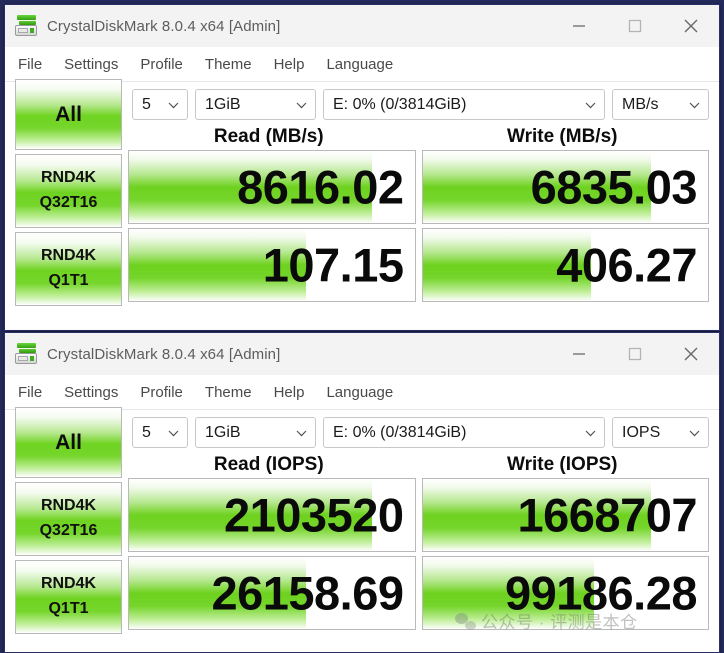  What do you see at coordinates (614, 187) in the screenshot?
I see `result-value: 6835.03` at bounding box center [614, 187].